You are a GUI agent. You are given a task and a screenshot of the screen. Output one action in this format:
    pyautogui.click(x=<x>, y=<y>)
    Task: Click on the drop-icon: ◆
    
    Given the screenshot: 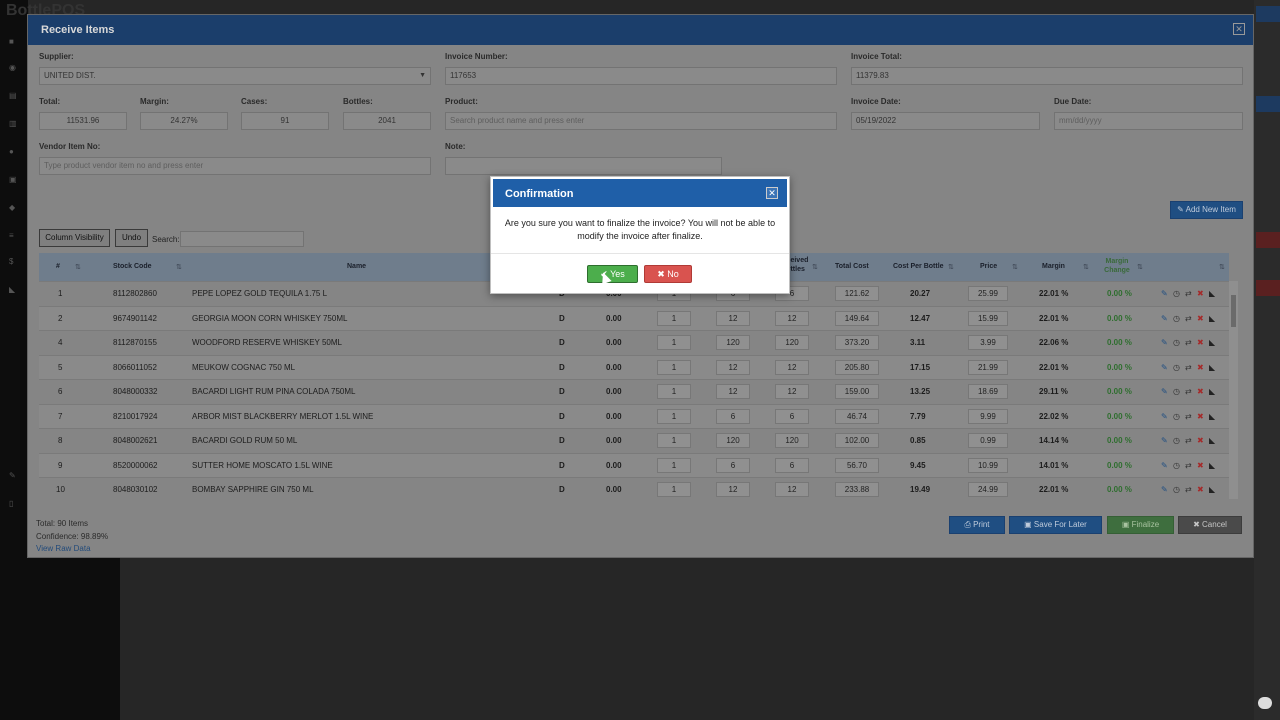 What is the action you would take?
    pyautogui.click(x=14, y=208)
    